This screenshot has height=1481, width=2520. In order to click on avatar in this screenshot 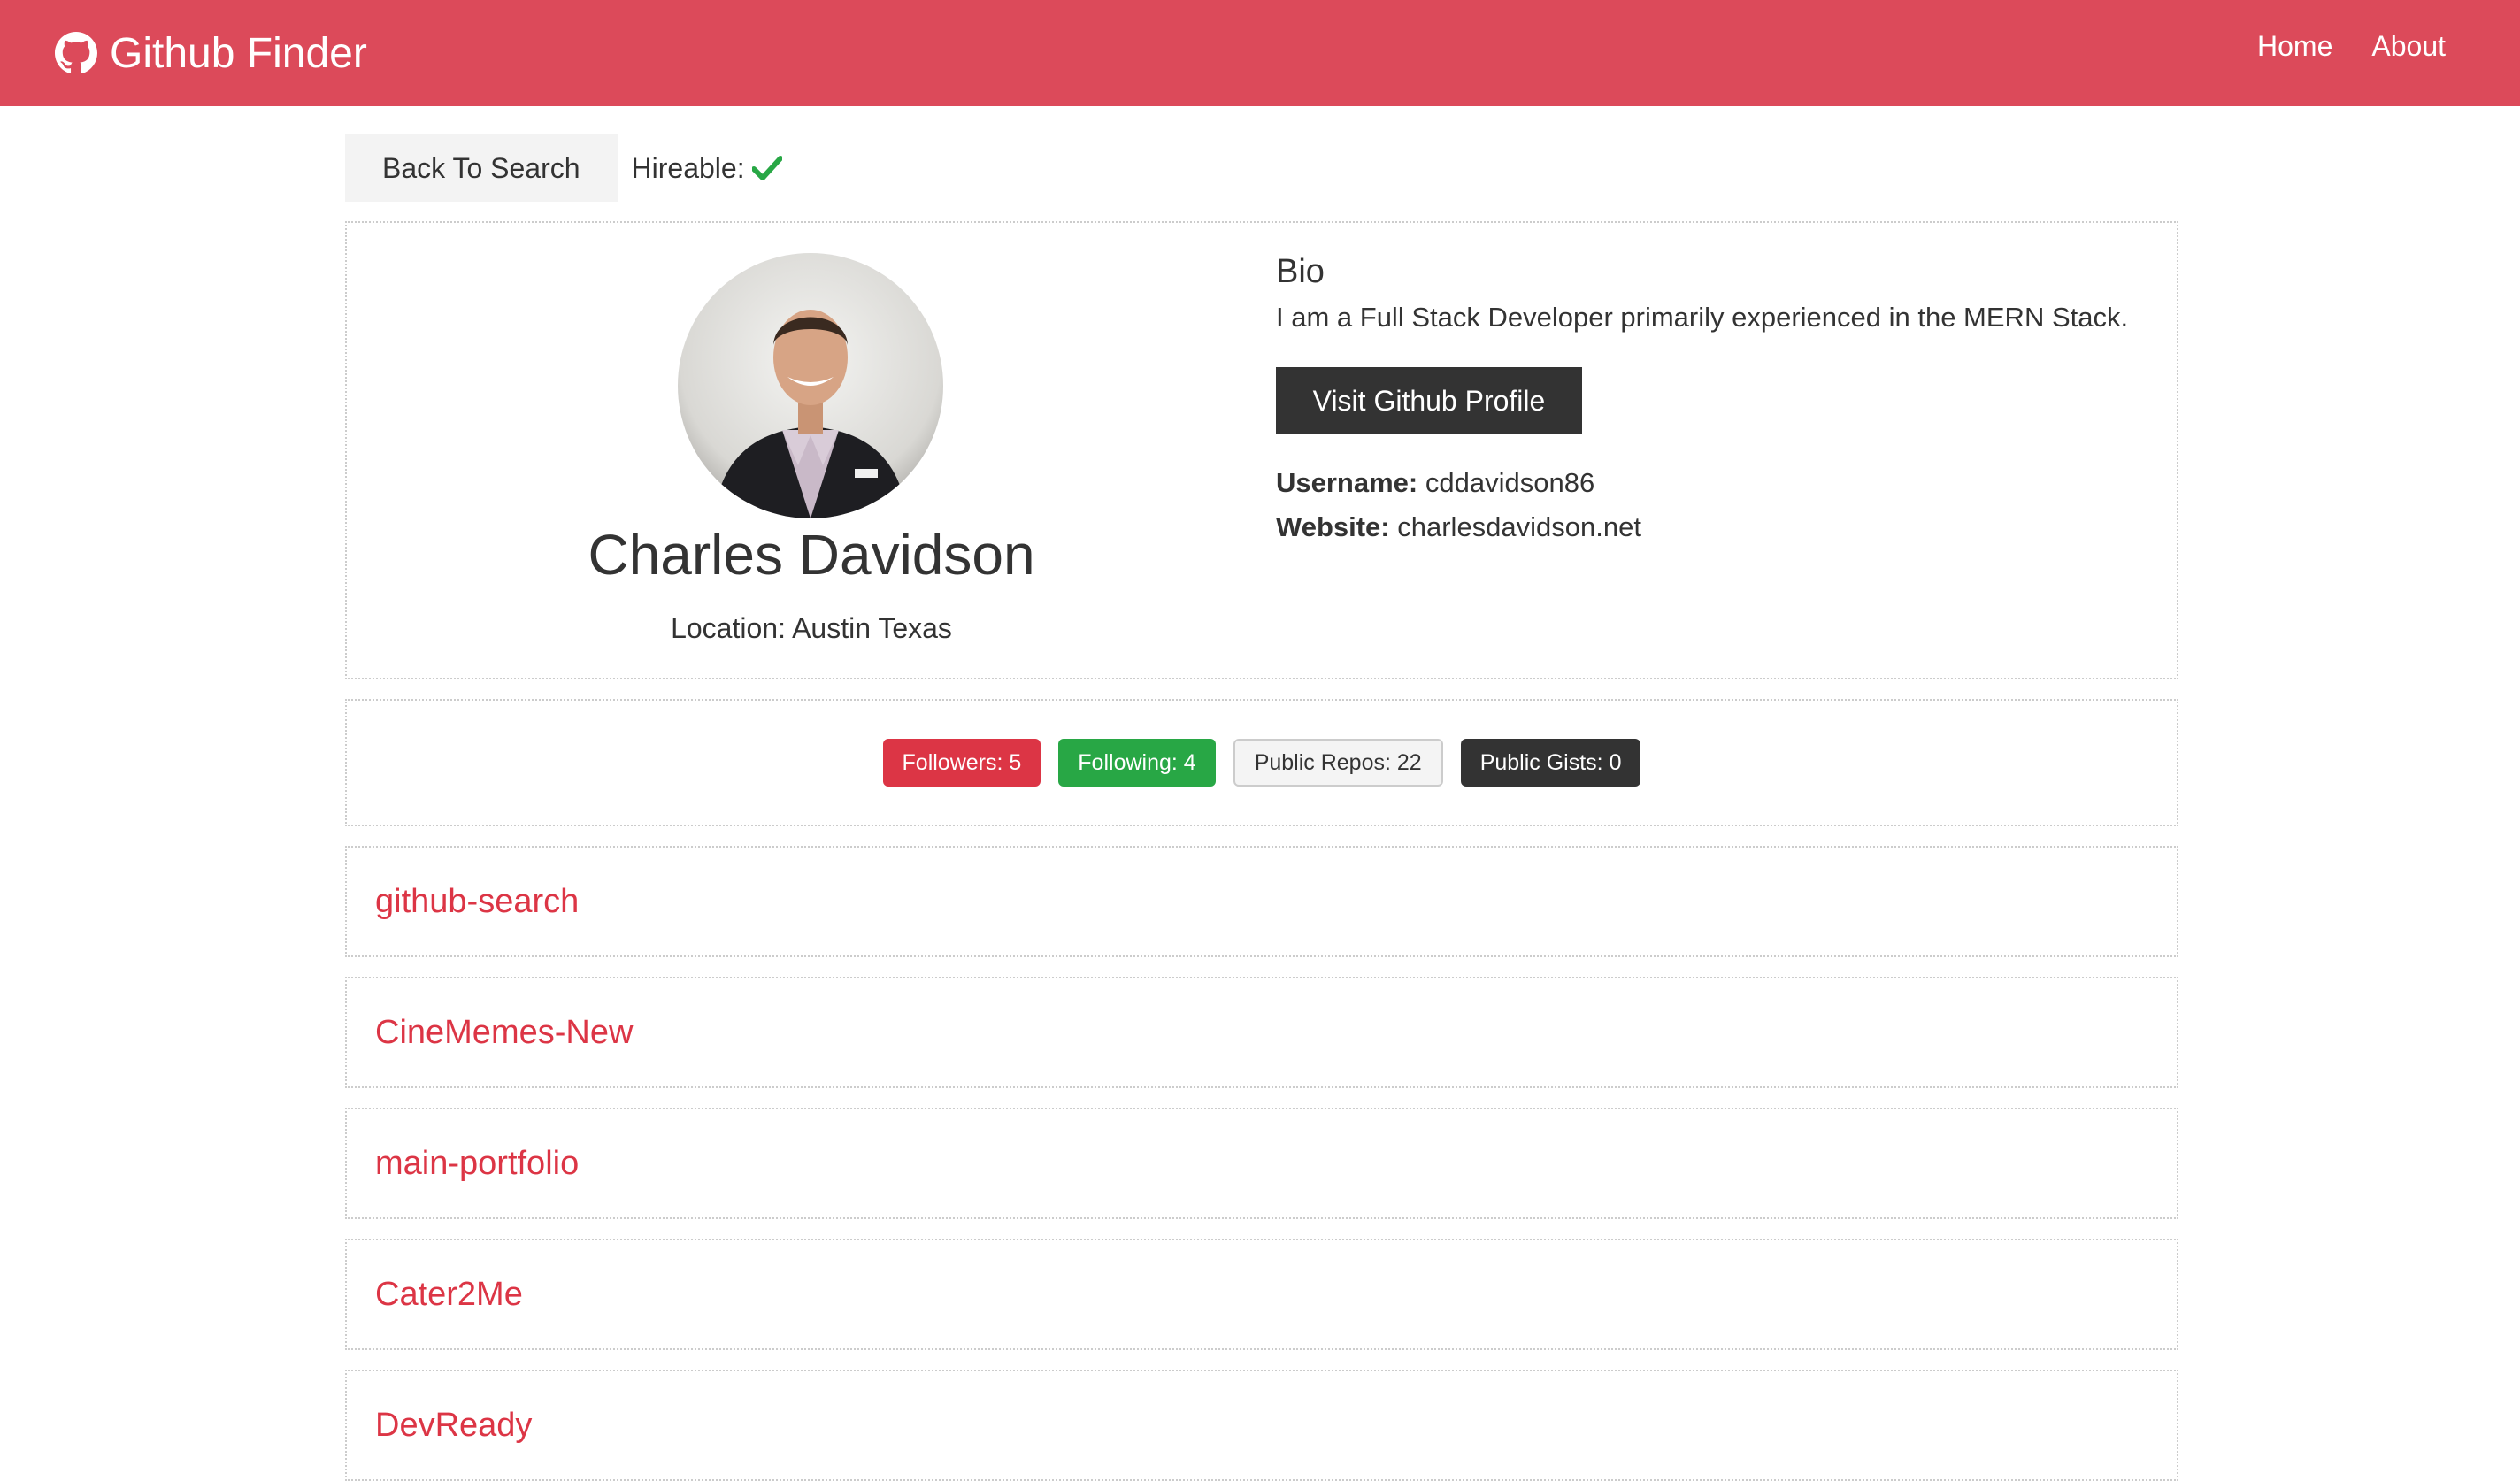, I will do `click(810, 385)`.